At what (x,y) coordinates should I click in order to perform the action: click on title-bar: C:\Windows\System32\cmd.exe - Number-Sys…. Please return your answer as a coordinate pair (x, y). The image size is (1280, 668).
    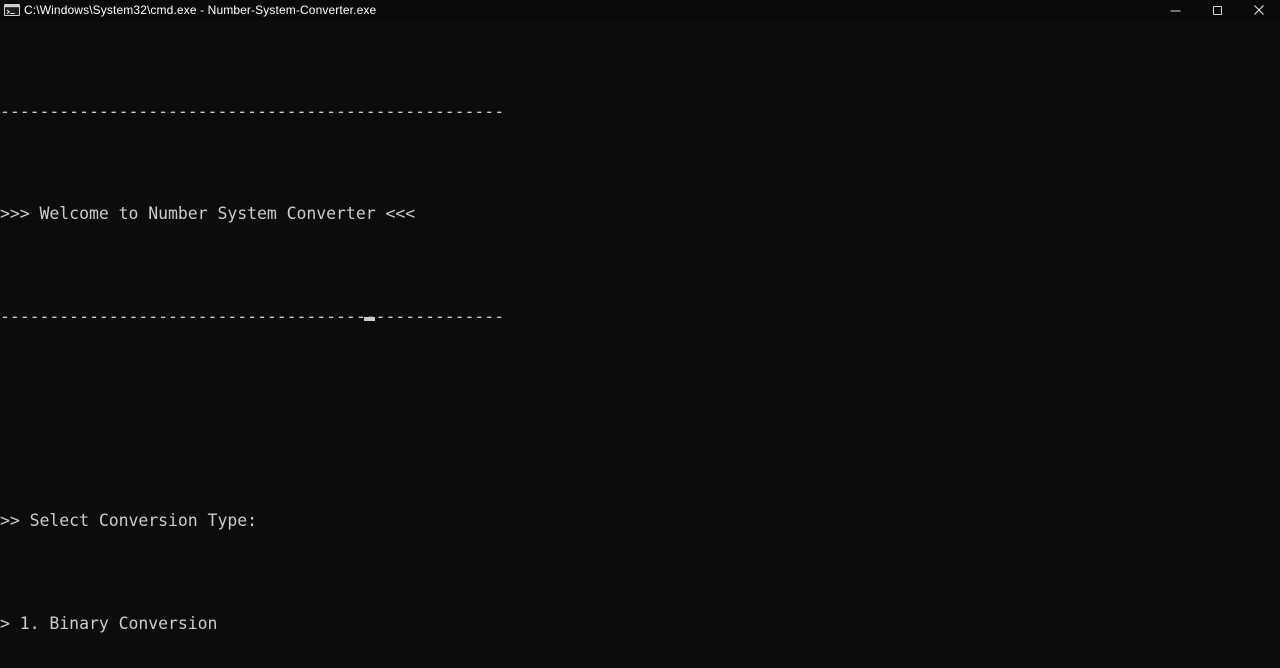
    Looking at the image, I should click on (640, 10).